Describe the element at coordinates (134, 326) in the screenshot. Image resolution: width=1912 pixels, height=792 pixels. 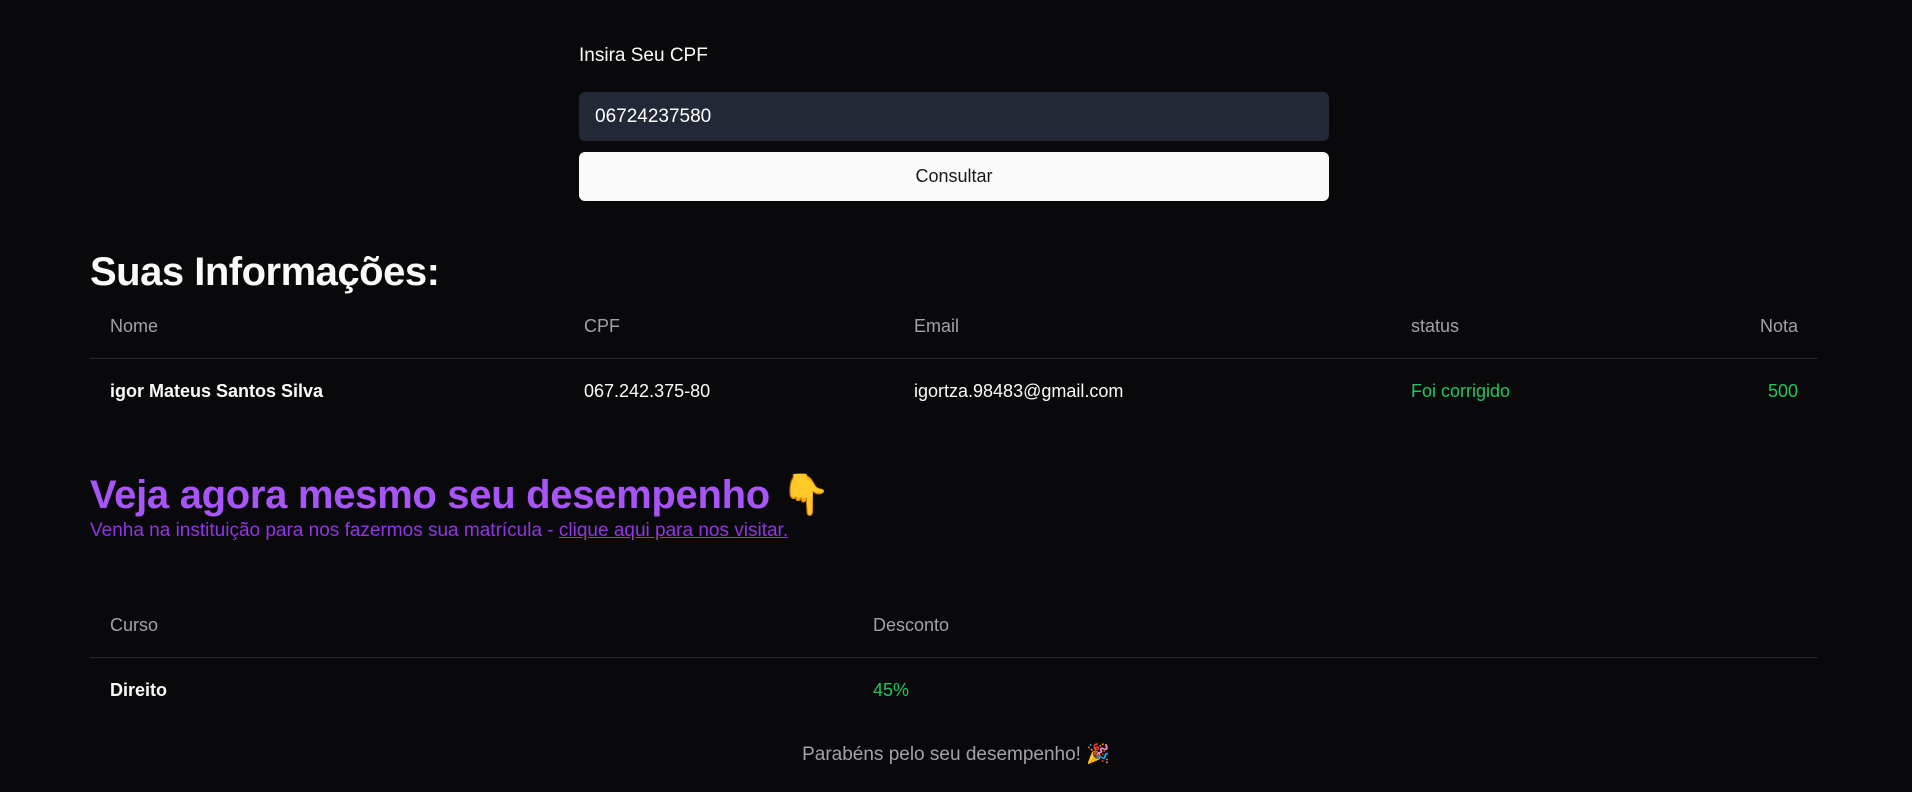
I see `column-header-name: Nome` at that location.